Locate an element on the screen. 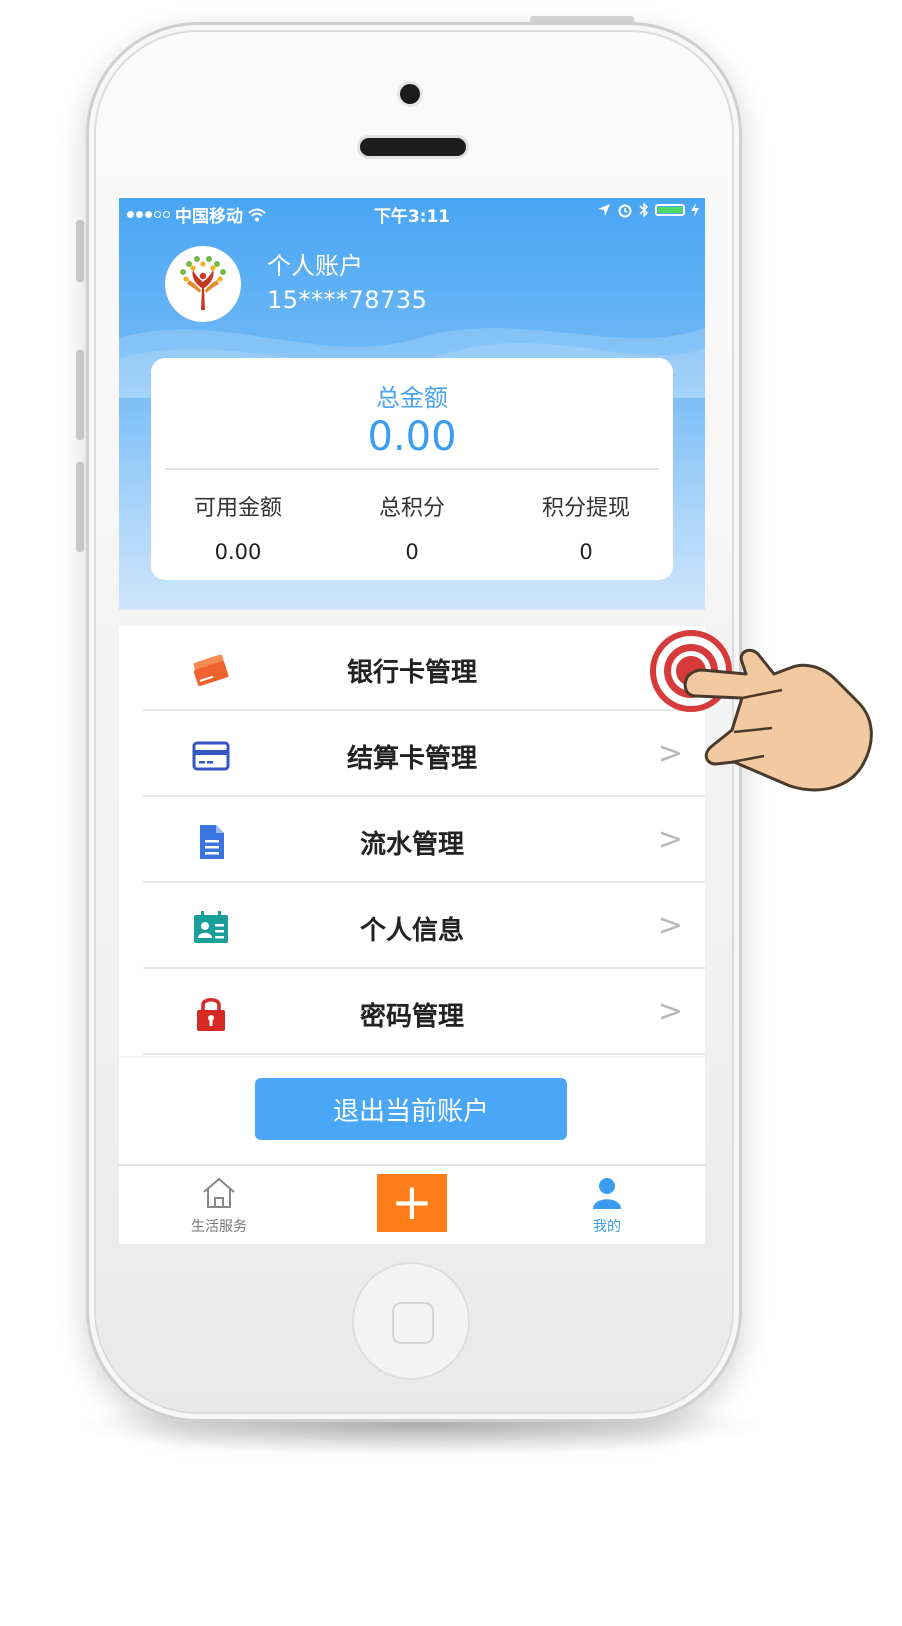 The width and height of the screenshot is (902, 1626). menu-item-label: 个人信息 is located at coordinates (411, 931).